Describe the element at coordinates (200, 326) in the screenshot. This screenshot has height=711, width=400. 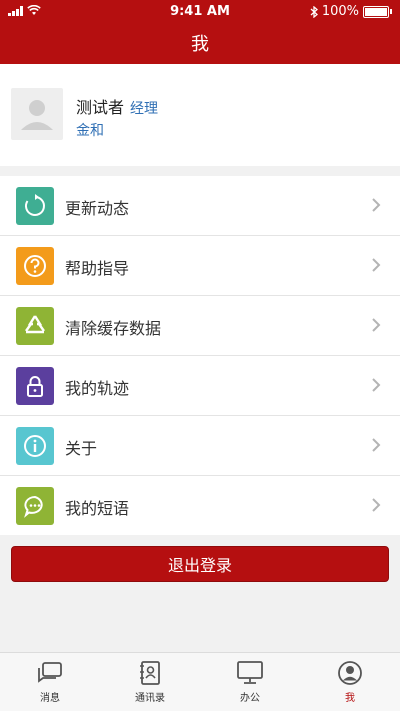
I see `menu-item-clear-cache: 清除缓存数据` at that location.